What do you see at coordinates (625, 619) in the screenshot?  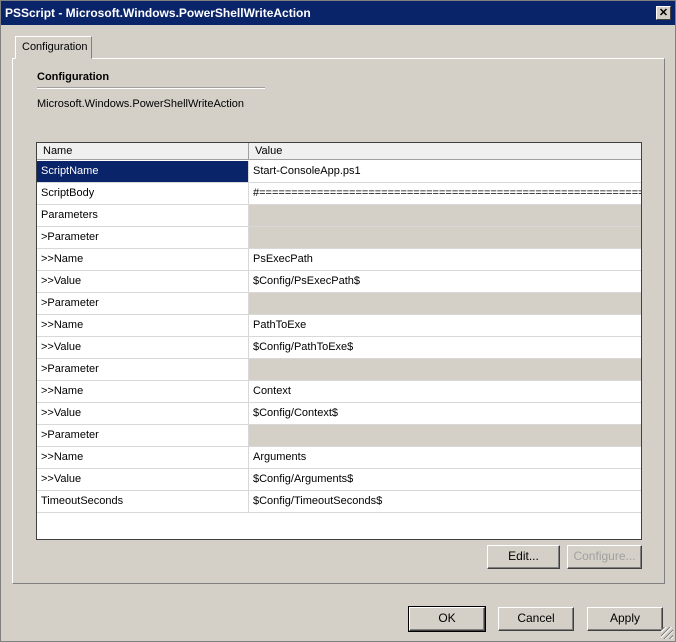 I see `apply-button: Apply` at bounding box center [625, 619].